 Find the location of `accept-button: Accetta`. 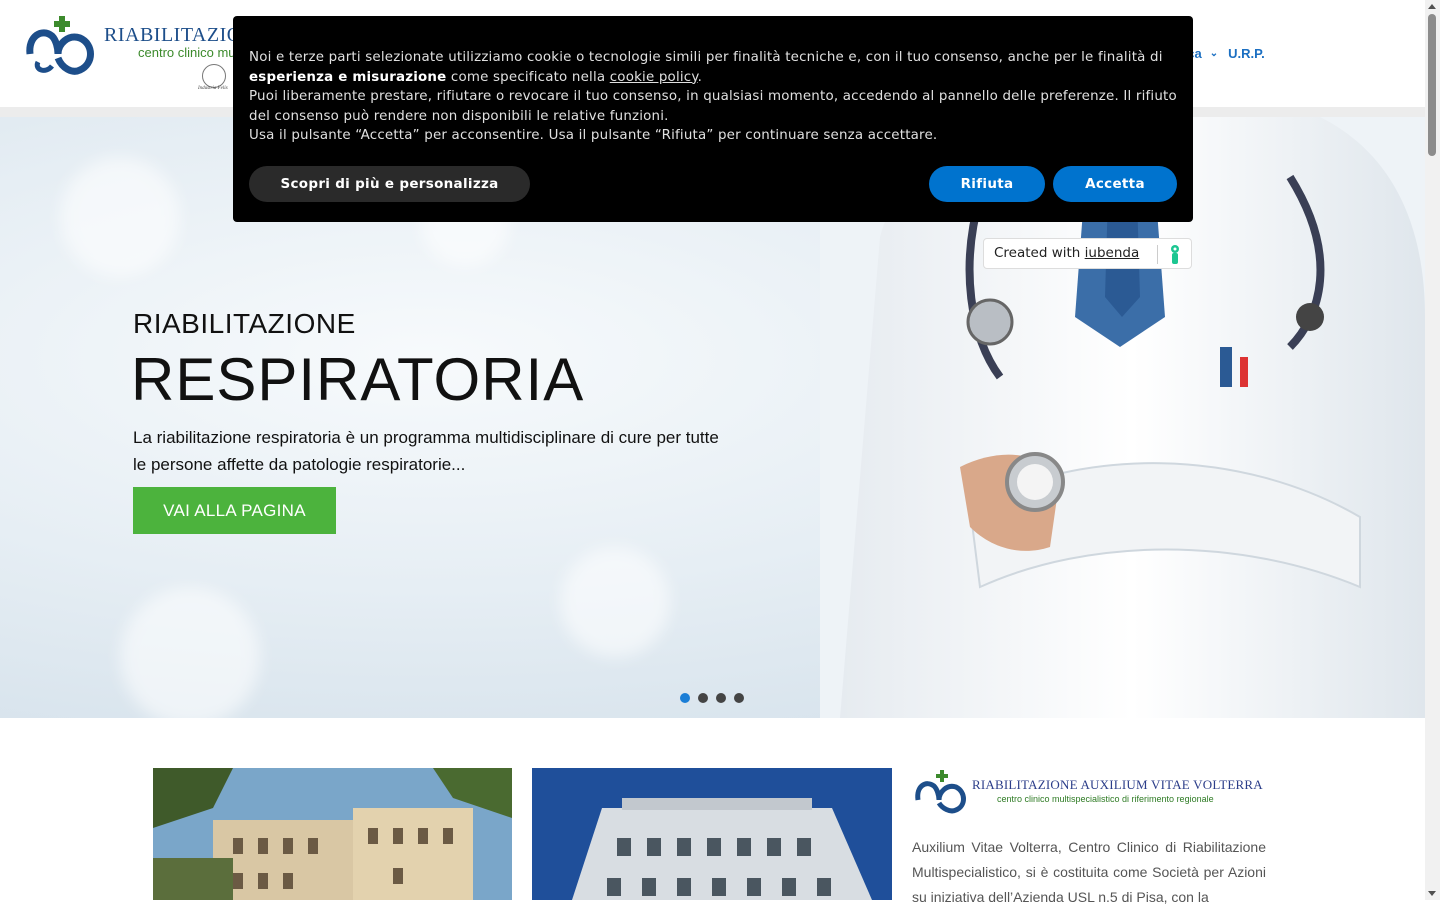

accept-button: Accetta is located at coordinates (1115, 184).